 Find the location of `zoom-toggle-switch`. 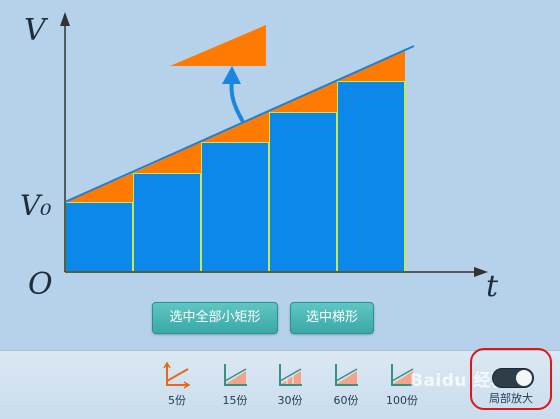

zoom-toggle-switch is located at coordinates (513, 378).